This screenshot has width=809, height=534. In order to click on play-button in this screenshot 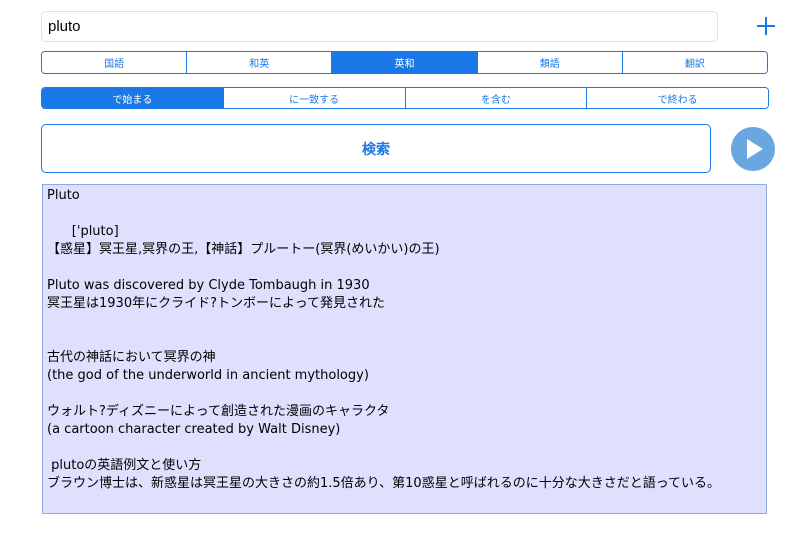, I will do `click(753, 149)`.